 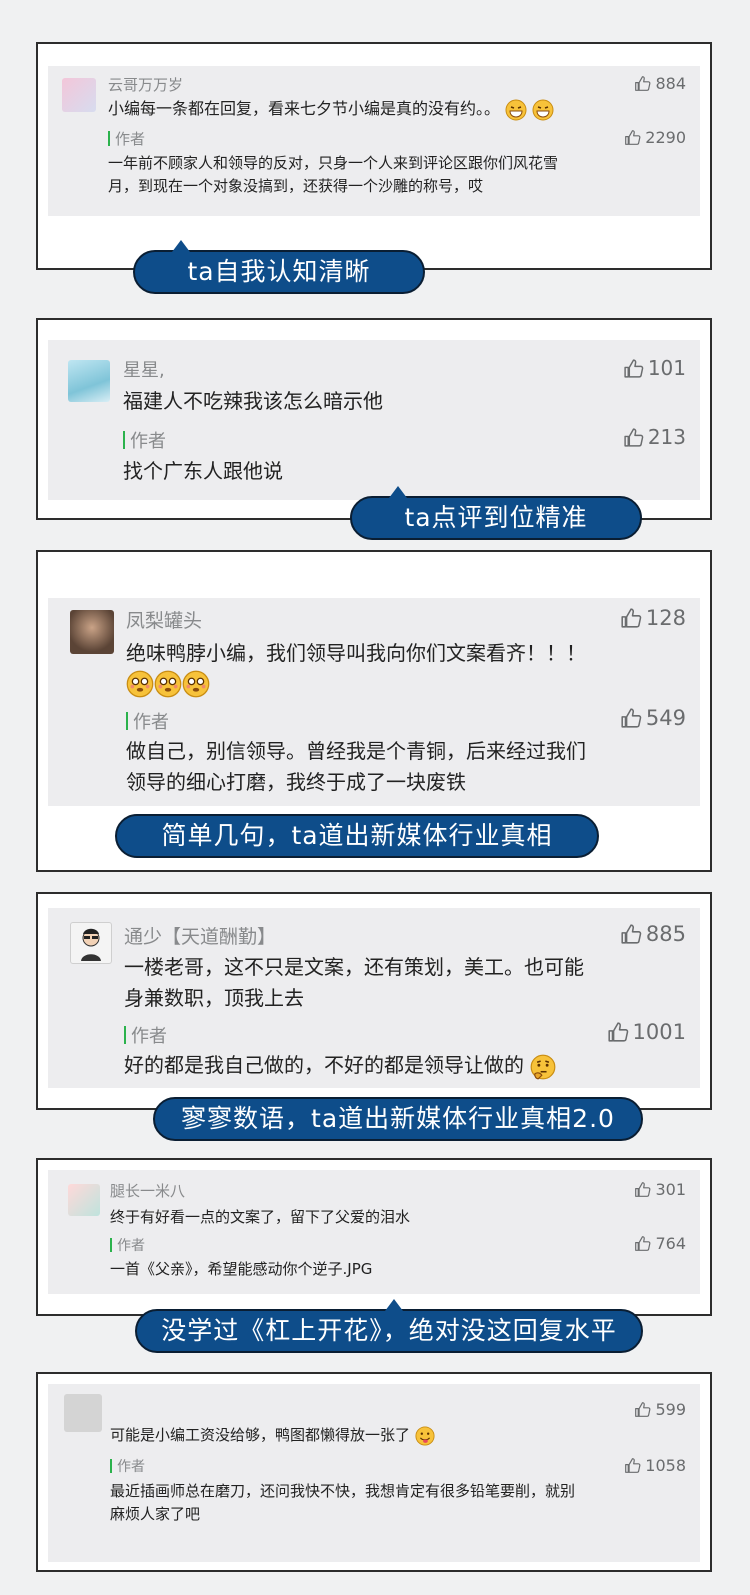 I want to click on comment-text: 绝味鸭脖小编，我们领导叫我向你们文案看齐！！！, so click(x=356, y=653).